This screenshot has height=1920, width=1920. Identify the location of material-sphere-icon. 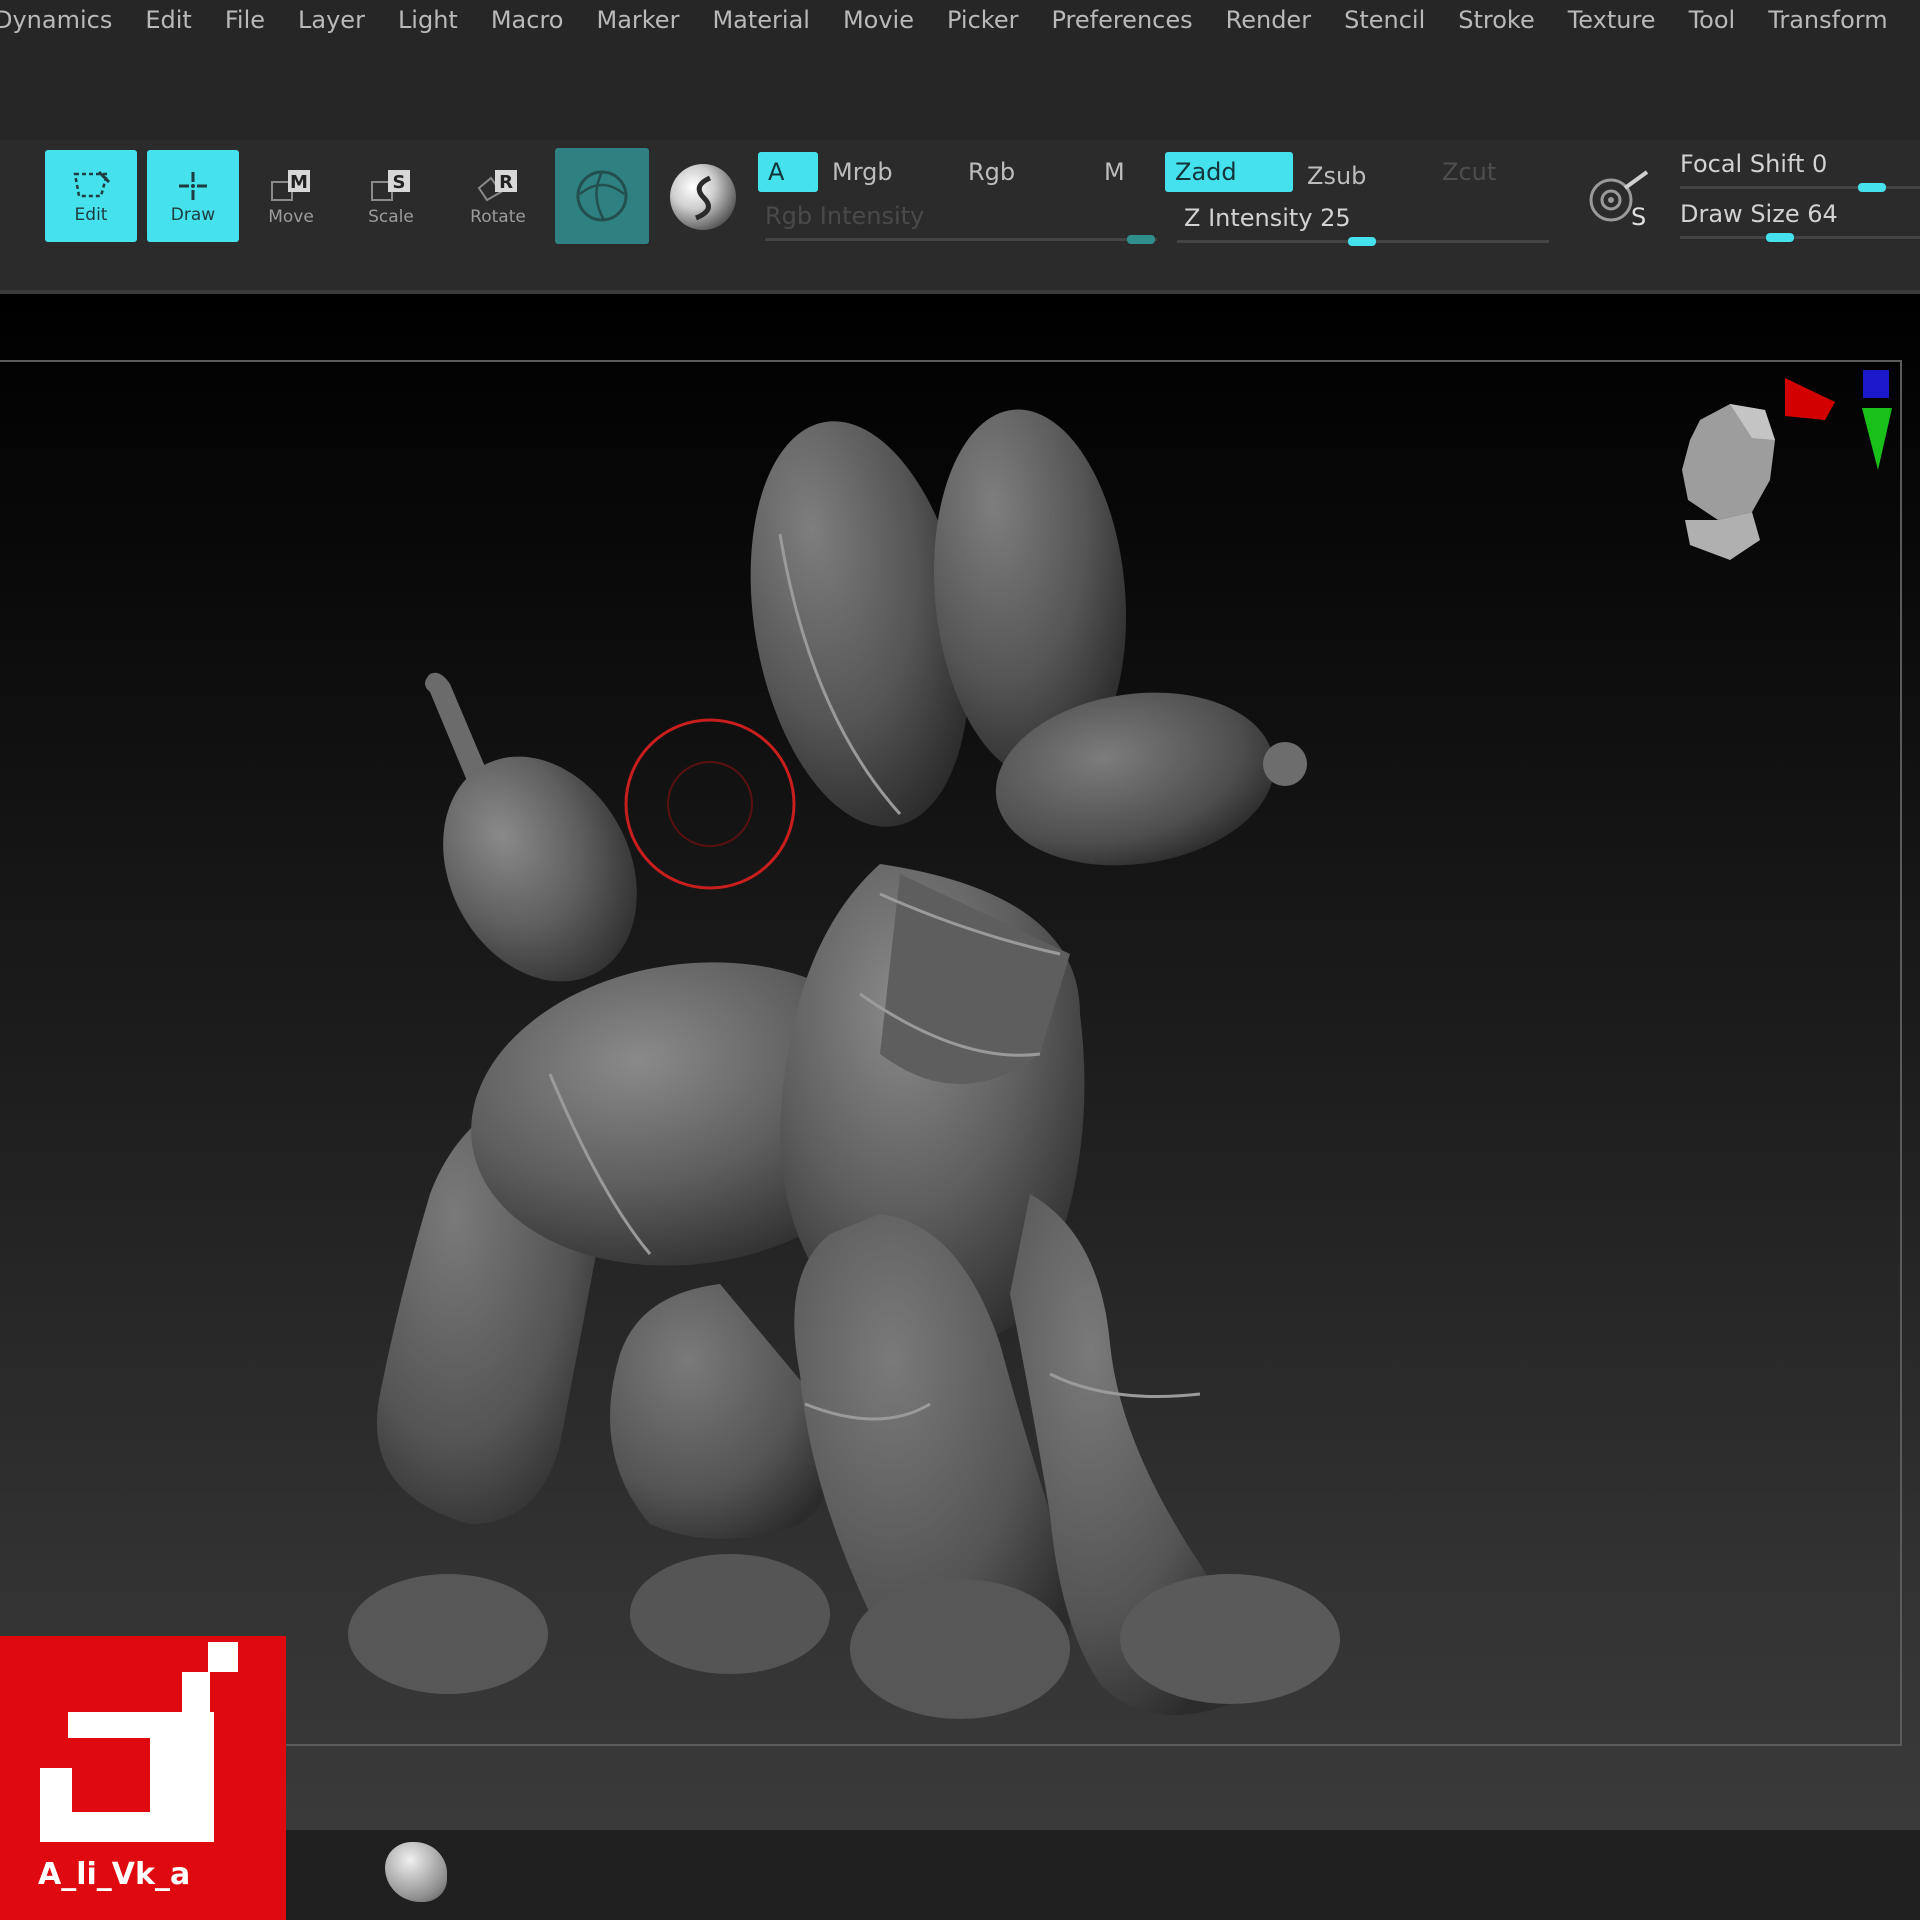
(602, 196).